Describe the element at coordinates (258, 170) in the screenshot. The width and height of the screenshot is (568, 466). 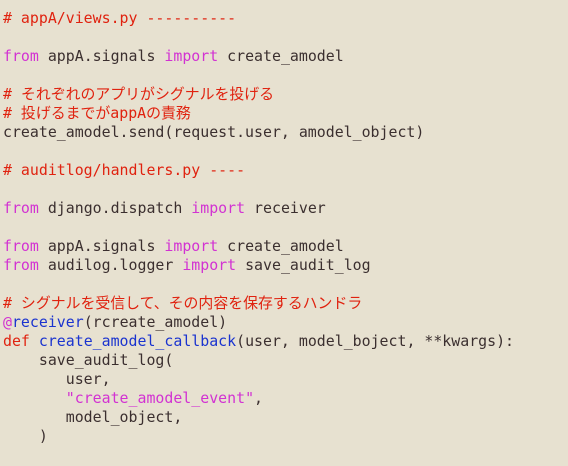
I see `code-line: # auditlog/handlers.py ----` at that location.